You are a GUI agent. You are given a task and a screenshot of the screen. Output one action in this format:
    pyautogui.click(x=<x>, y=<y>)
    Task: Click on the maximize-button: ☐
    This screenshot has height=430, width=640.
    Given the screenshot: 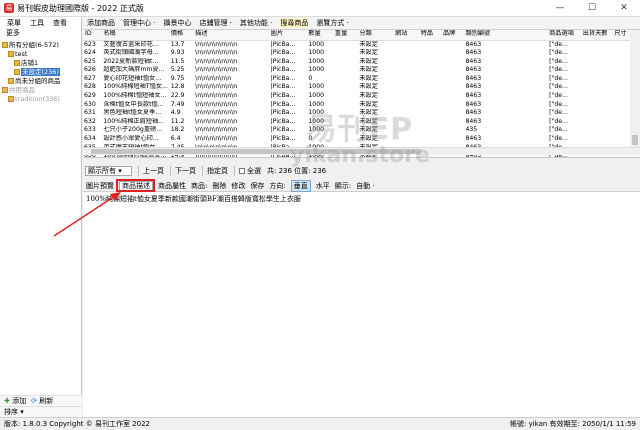 What is the action you would take?
    pyautogui.click(x=592, y=8)
    